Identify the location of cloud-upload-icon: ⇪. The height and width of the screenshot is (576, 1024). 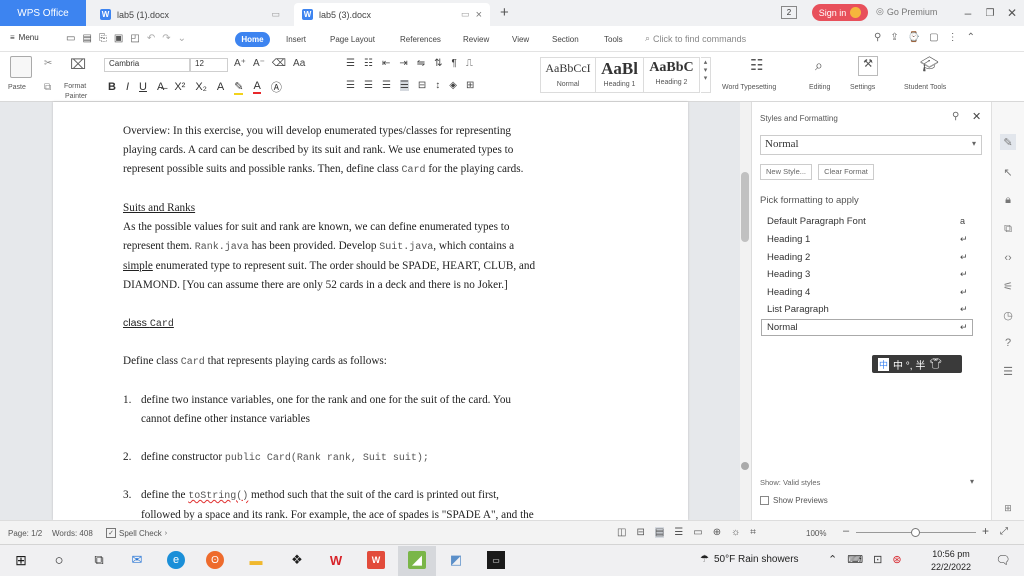
(894, 37).